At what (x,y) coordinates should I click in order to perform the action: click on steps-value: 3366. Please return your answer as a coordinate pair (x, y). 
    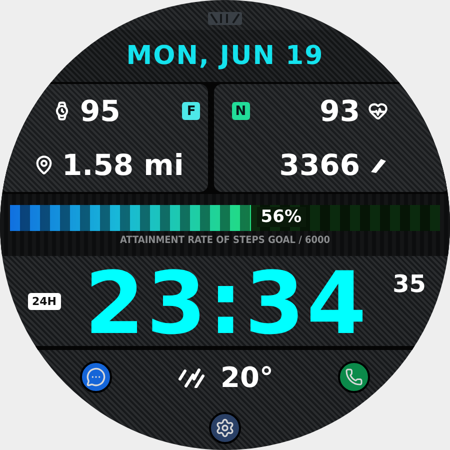
    Looking at the image, I should click on (319, 165).